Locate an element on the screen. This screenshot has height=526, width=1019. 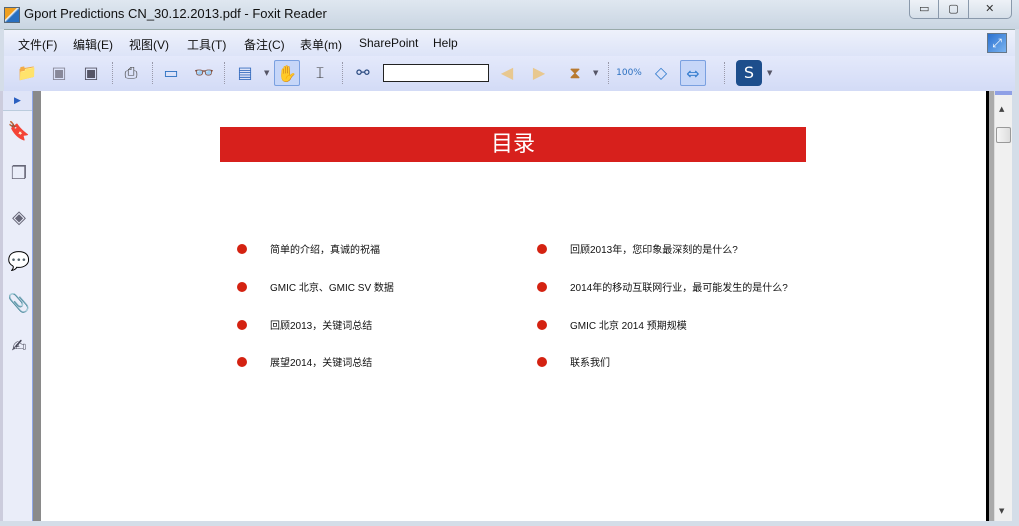
signatures-icon: ✍ is located at coordinates (19, 349).